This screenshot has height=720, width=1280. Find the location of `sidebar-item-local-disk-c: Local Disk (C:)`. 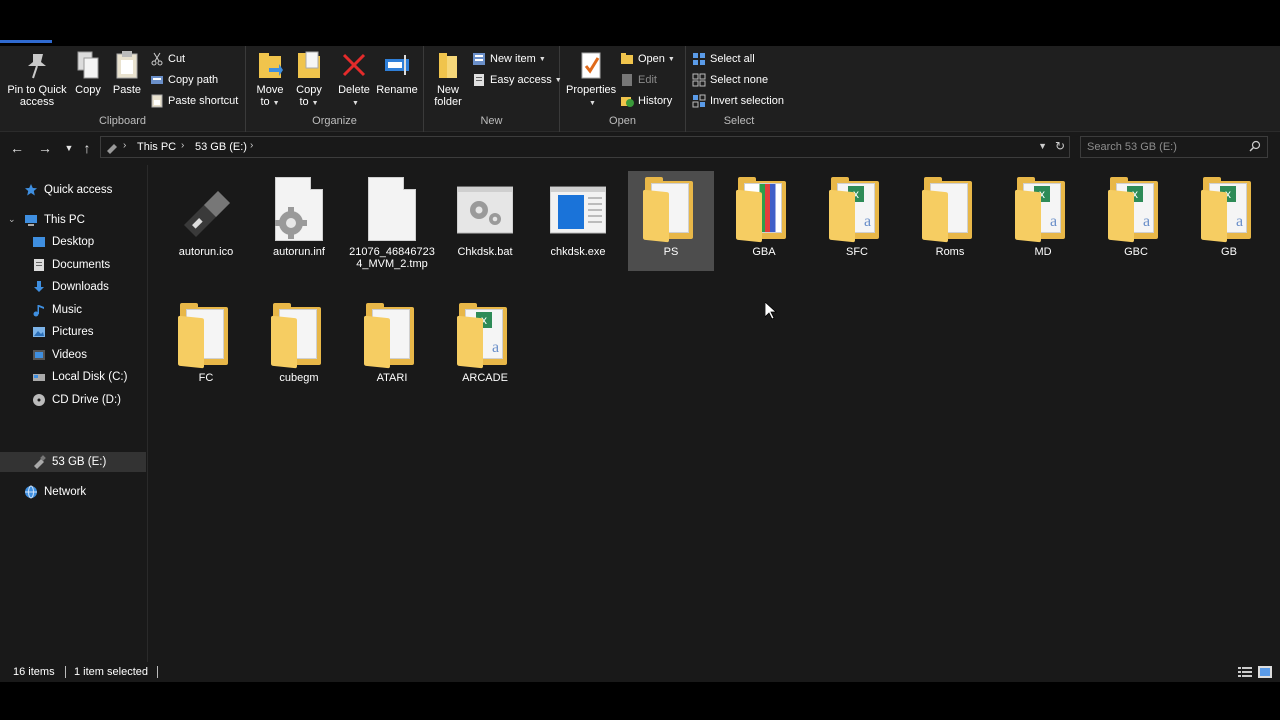

sidebar-item-local-disk-c: Local Disk (C:) is located at coordinates (73, 377).